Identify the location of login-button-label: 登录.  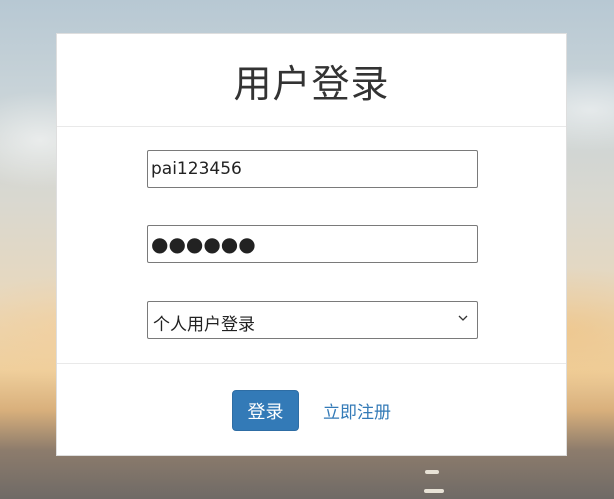
(265, 412).